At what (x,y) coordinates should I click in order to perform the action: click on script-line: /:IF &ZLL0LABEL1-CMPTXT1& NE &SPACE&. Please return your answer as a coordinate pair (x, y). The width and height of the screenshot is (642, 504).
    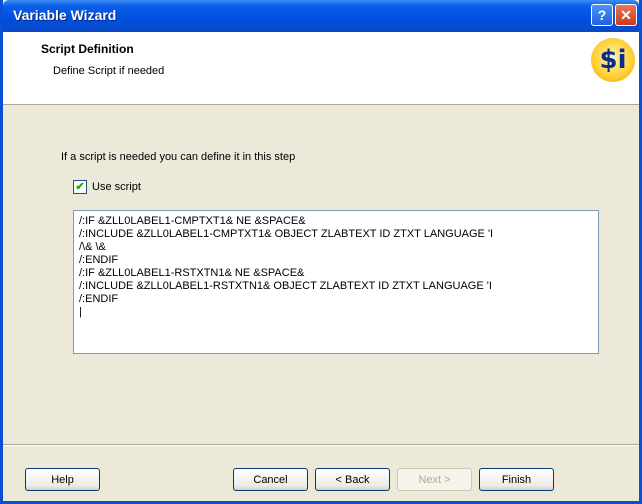
    Looking at the image, I should click on (192, 221).